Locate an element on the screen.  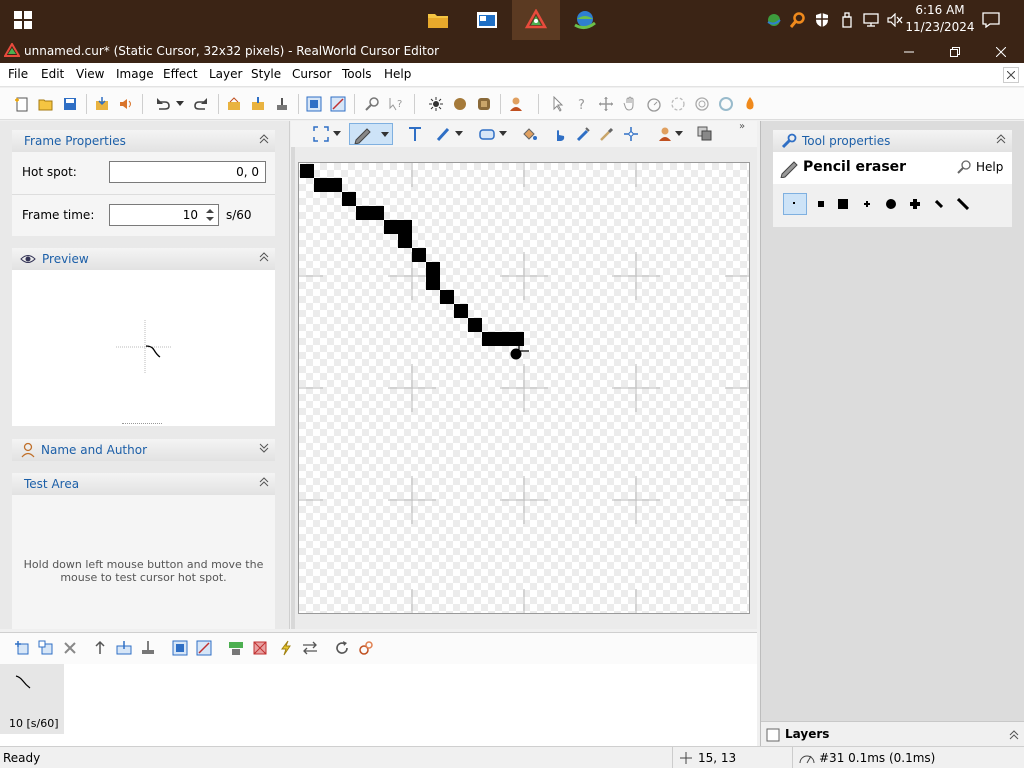
tool-properties-header: Tool properties is located at coordinates (892, 141).